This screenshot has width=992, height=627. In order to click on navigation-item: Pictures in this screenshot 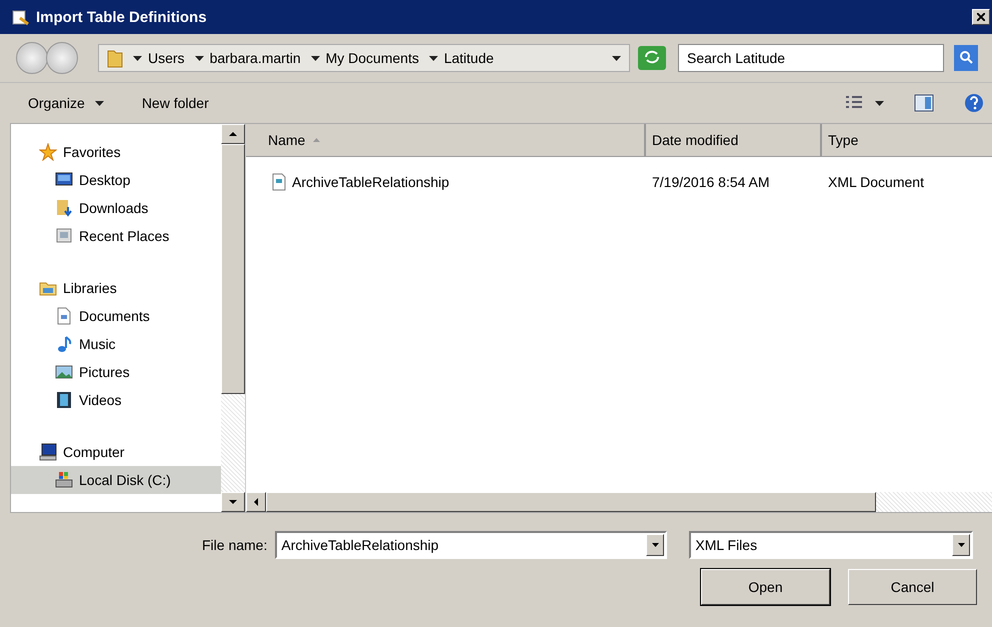, I will do `click(116, 372)`.